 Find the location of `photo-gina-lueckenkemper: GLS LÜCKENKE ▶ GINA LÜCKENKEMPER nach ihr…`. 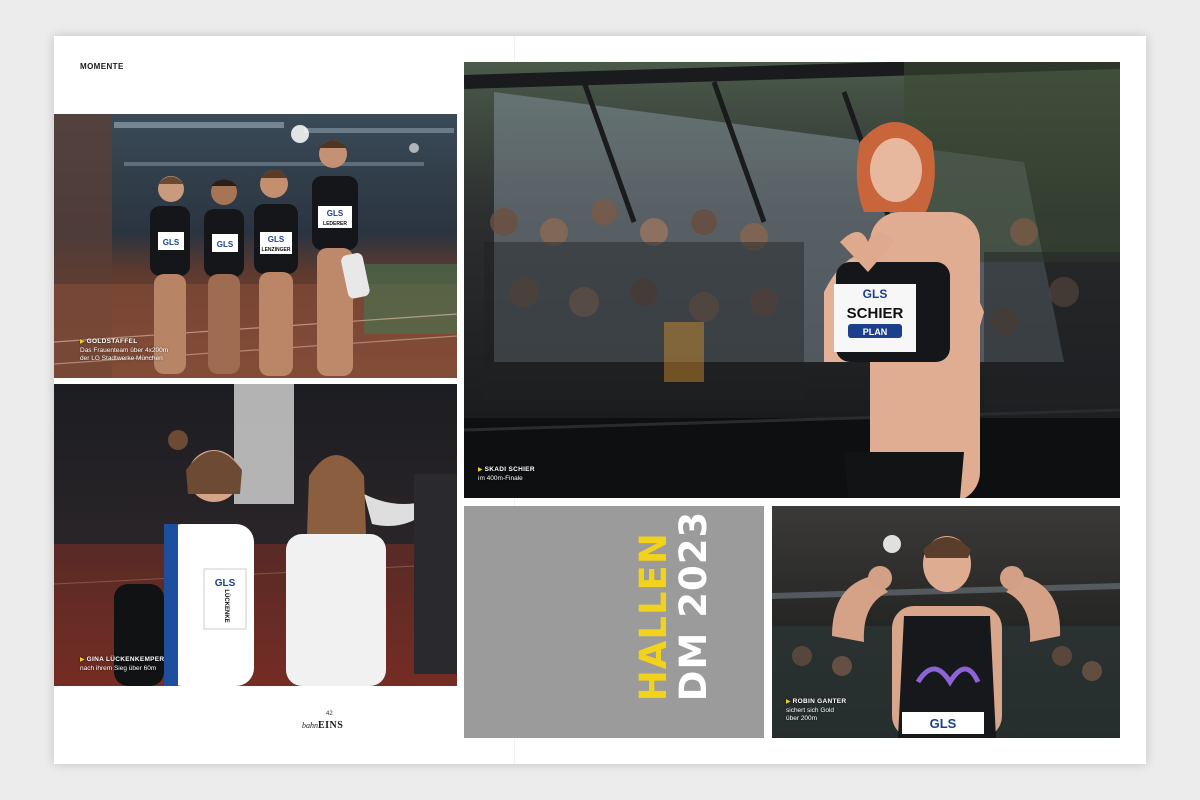

photo-gina-lueckenkemper: GLS LÜCKENKE ▶ GINA LÜCKENKEMPER nach ihr… is located at coordinates (255, 535).